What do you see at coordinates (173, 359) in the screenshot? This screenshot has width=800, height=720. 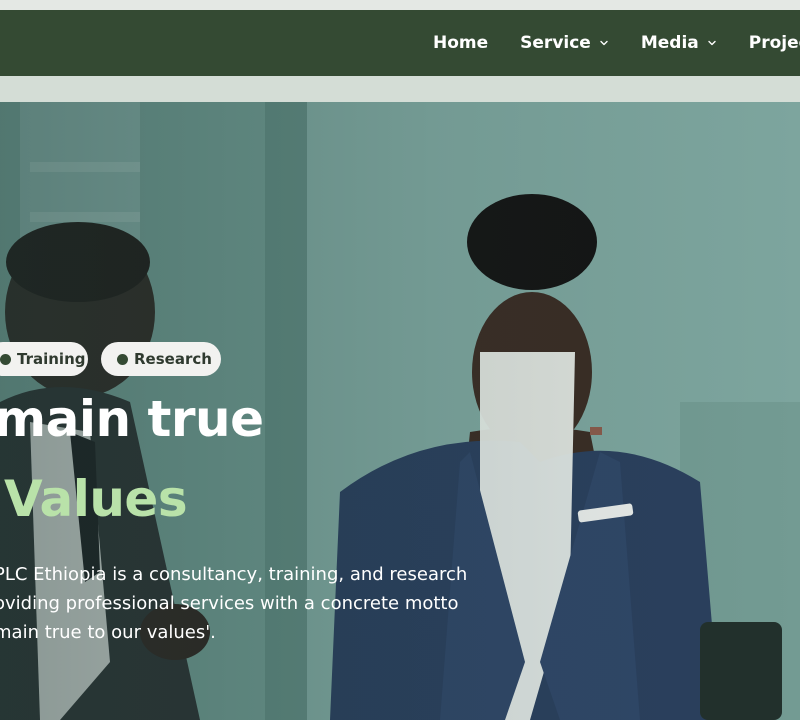 I see `tag-label: Research` at bounding box center [173, 359].